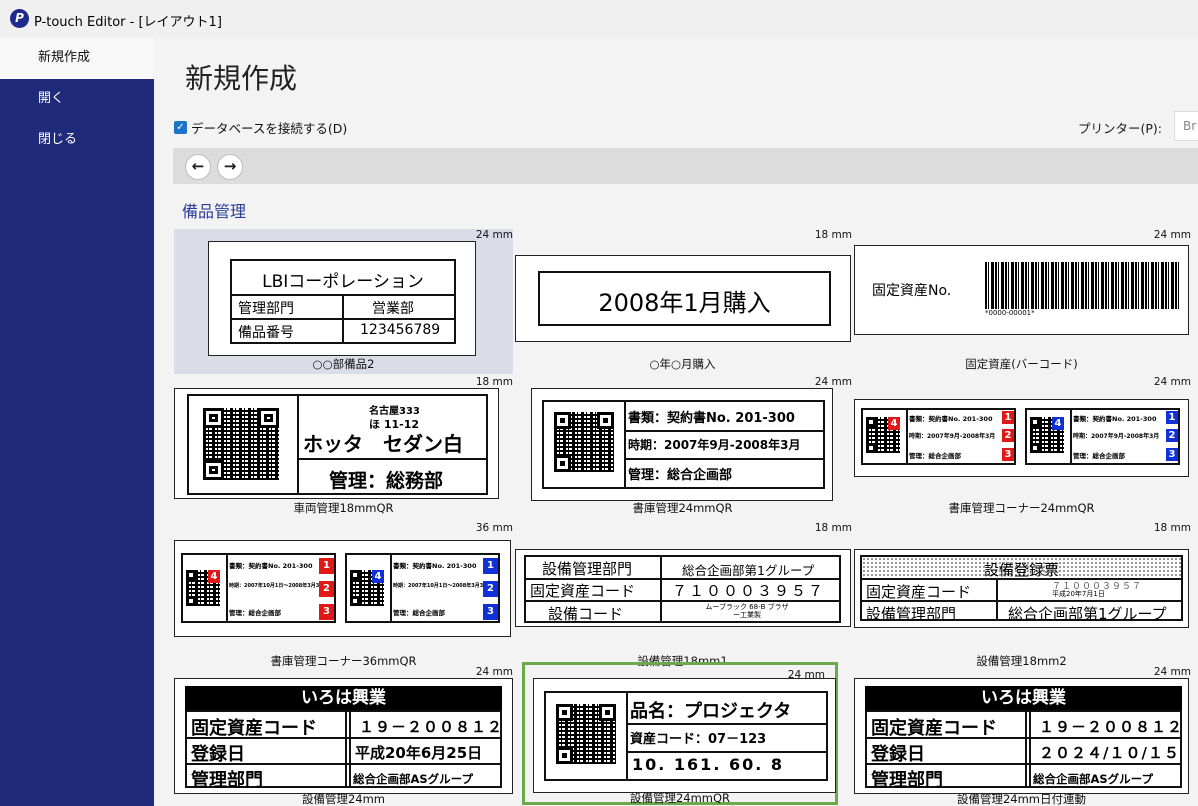  Describe the element at coordinates (269, 128) in the screenshot. I see `database-connect-label: データベースを接続する(D)` at that location.